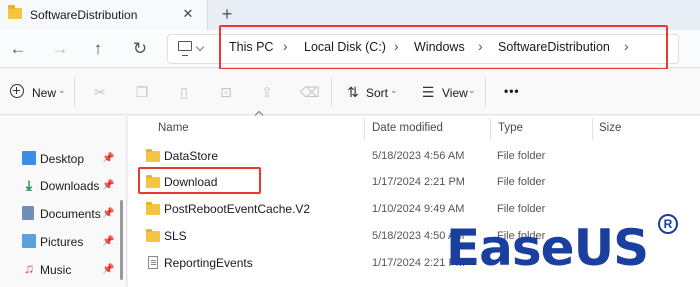  I want to click on close-icon: ✕, so click(188, 14).